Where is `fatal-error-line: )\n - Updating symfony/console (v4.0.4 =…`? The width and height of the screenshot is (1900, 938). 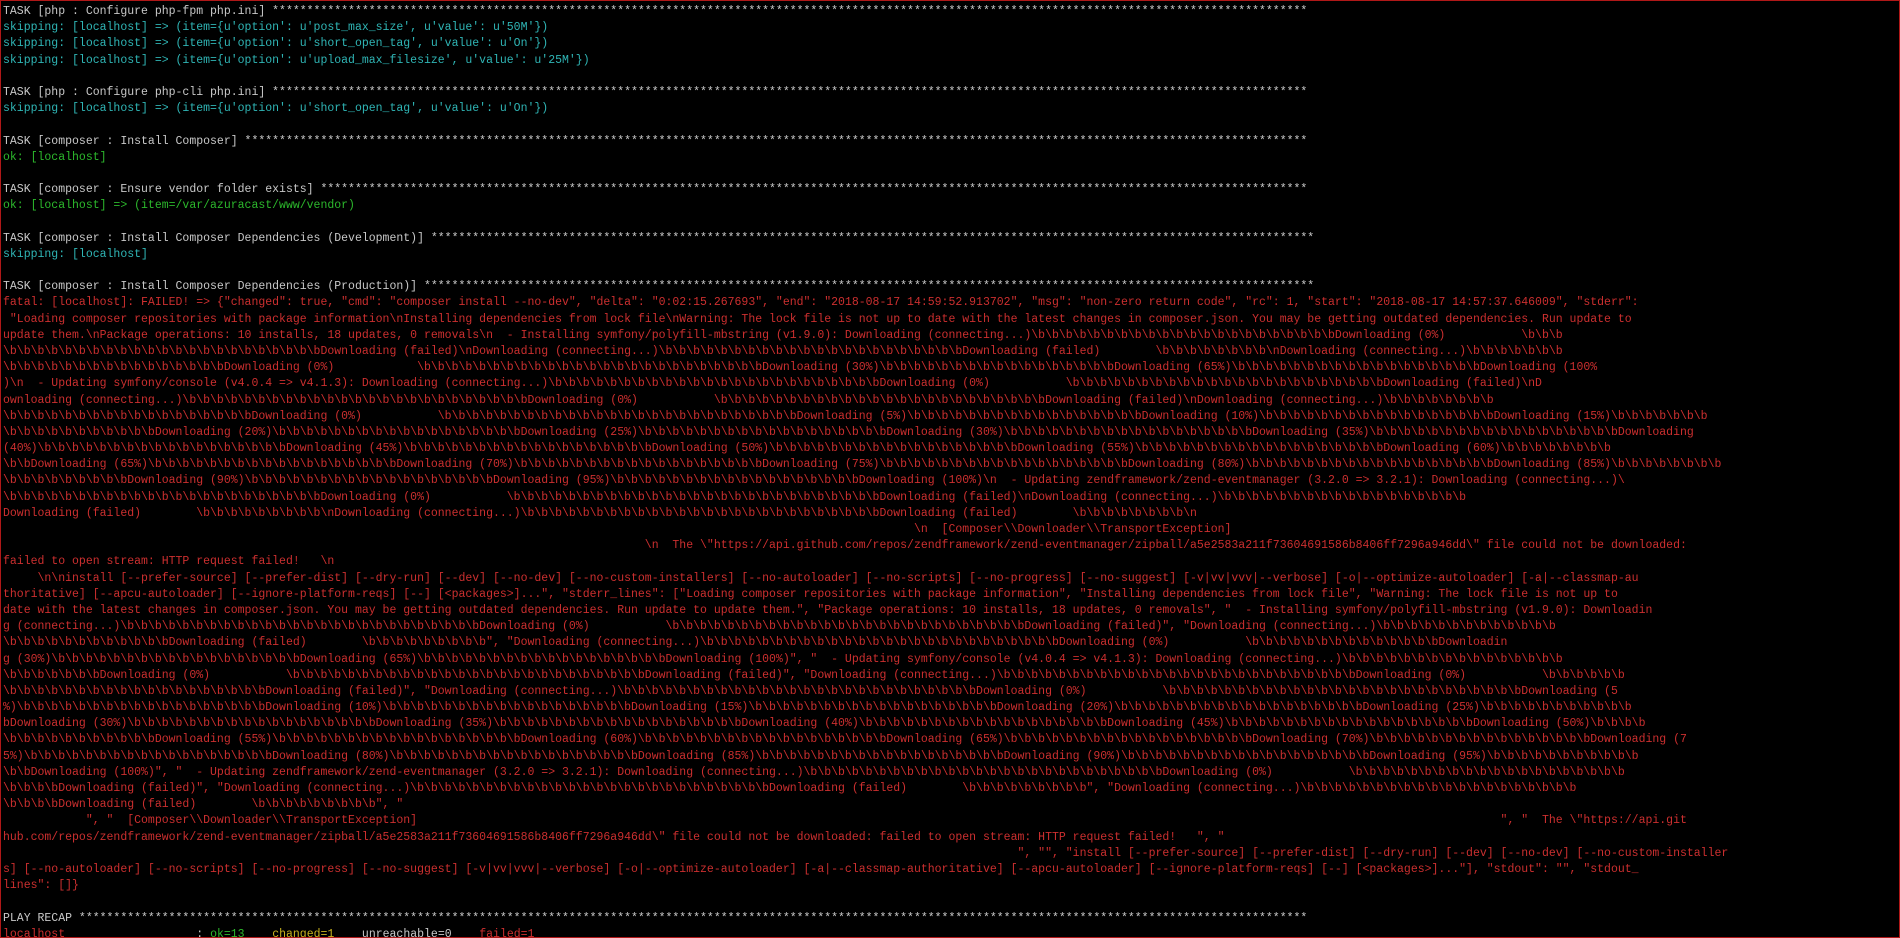
fatal-error-line: )\n - Updating symfony/console (v4.0.4 =… is located at coordinates (772, 384).